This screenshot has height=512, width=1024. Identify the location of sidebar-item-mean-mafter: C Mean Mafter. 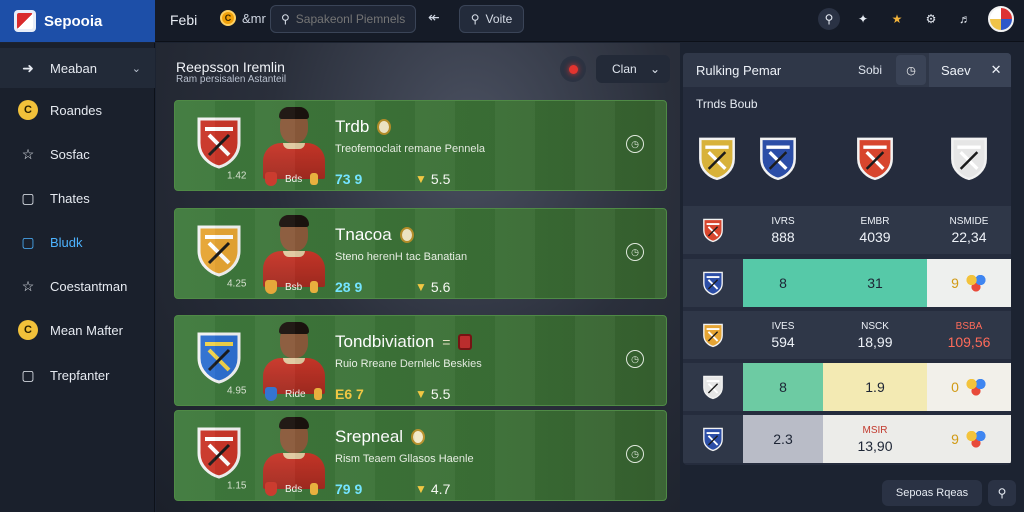
(77, 330).